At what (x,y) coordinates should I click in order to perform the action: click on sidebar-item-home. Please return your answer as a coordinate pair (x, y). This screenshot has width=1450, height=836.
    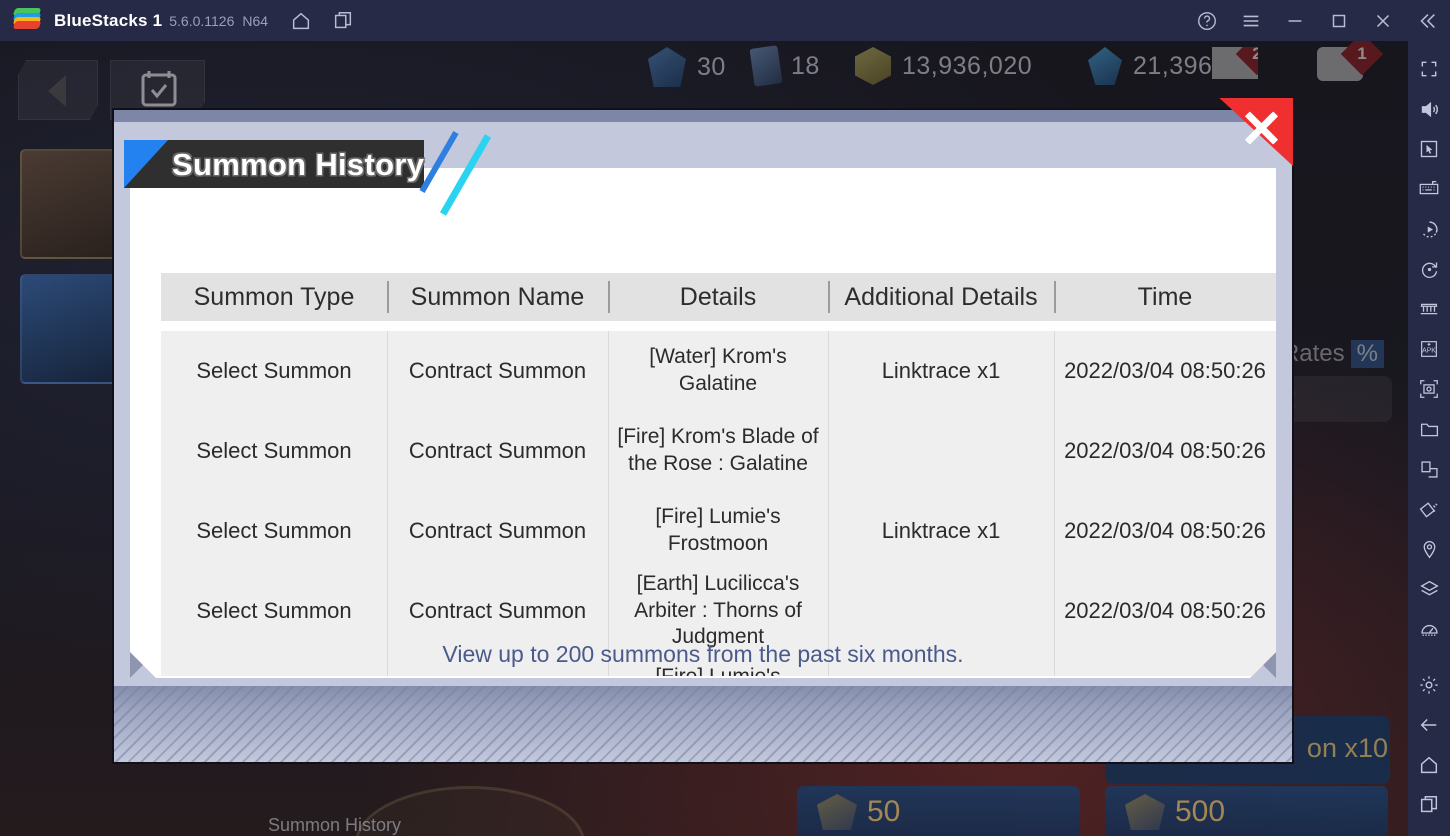
    Looking at the image, I should click on (1429, 765).